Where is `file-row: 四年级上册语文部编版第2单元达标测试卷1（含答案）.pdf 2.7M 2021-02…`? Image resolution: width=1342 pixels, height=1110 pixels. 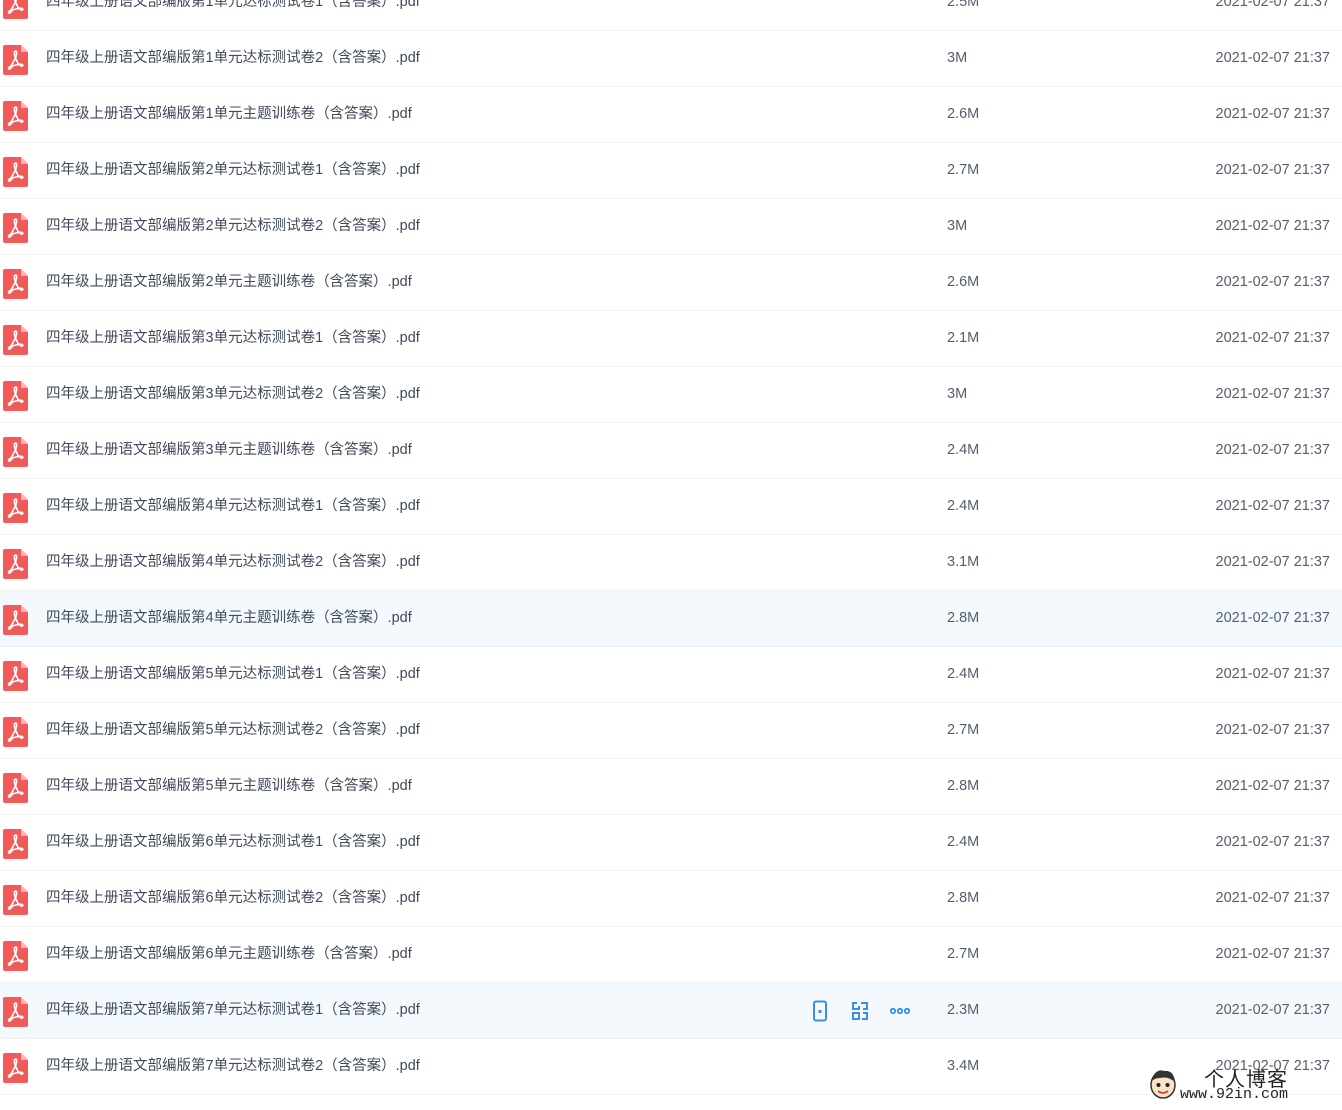 file-row: 四年级上册语文部编版第2单元达标测试卷1（含答案）.pdf 2.7M 2021-02… is located at coordinates (671, 171).